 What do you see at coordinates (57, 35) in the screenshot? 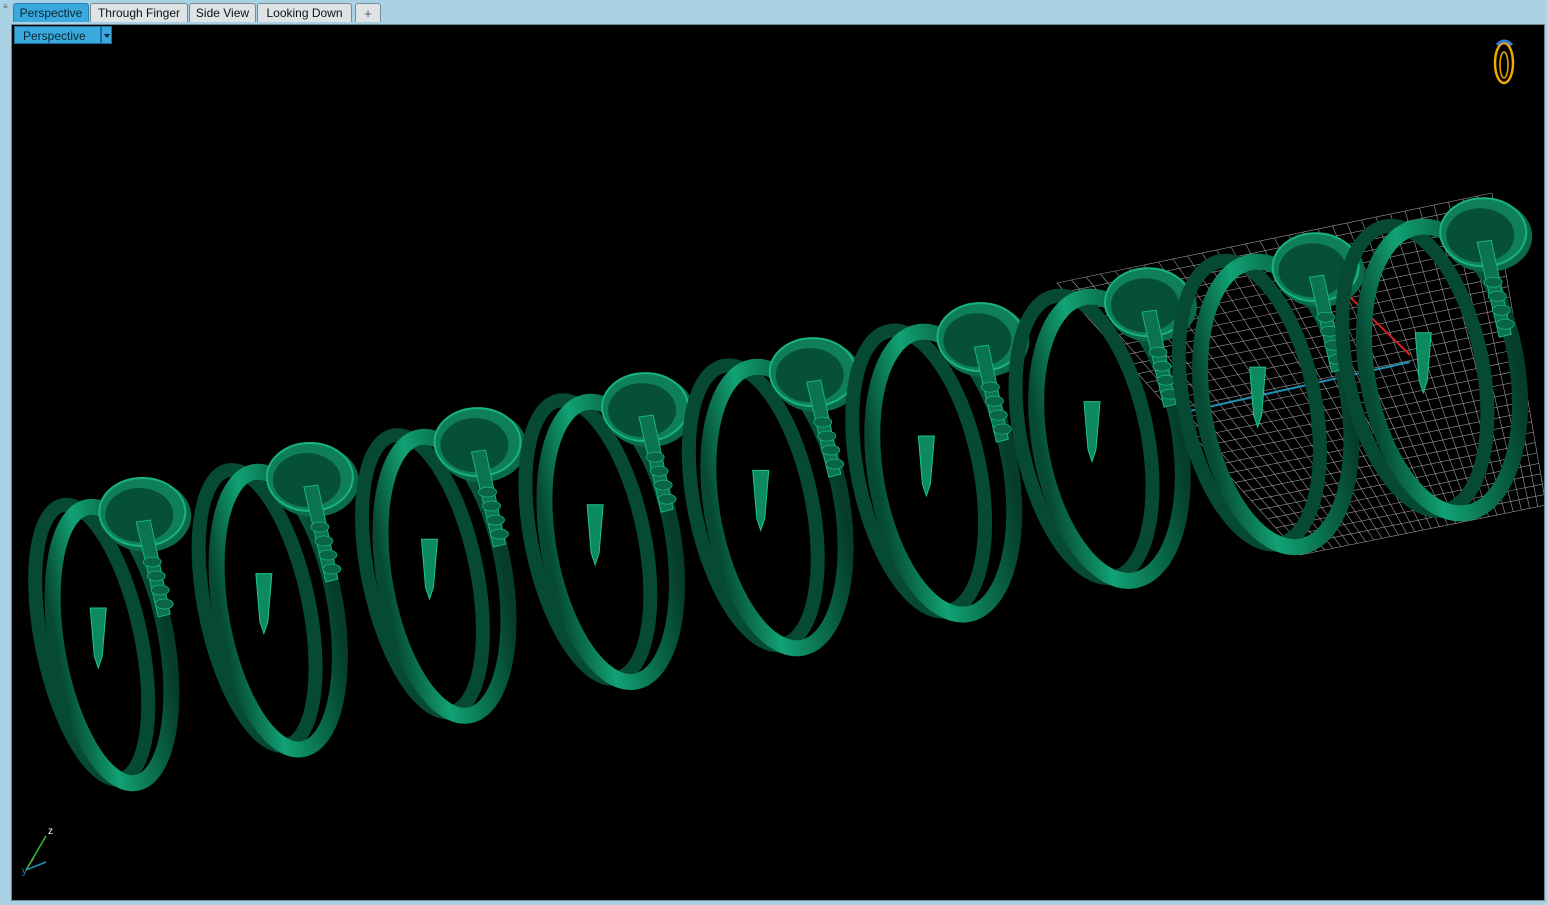
I see `viewport-title-button: Perspective` at bounding box center [57, 35].